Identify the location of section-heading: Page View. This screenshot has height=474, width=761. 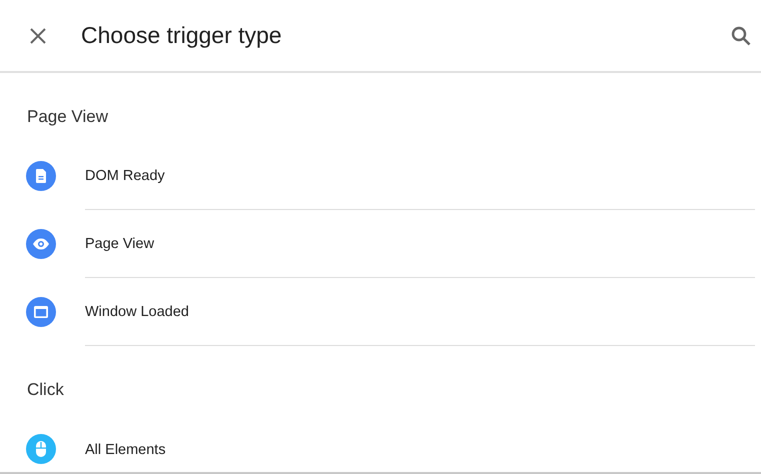
(67, 116).